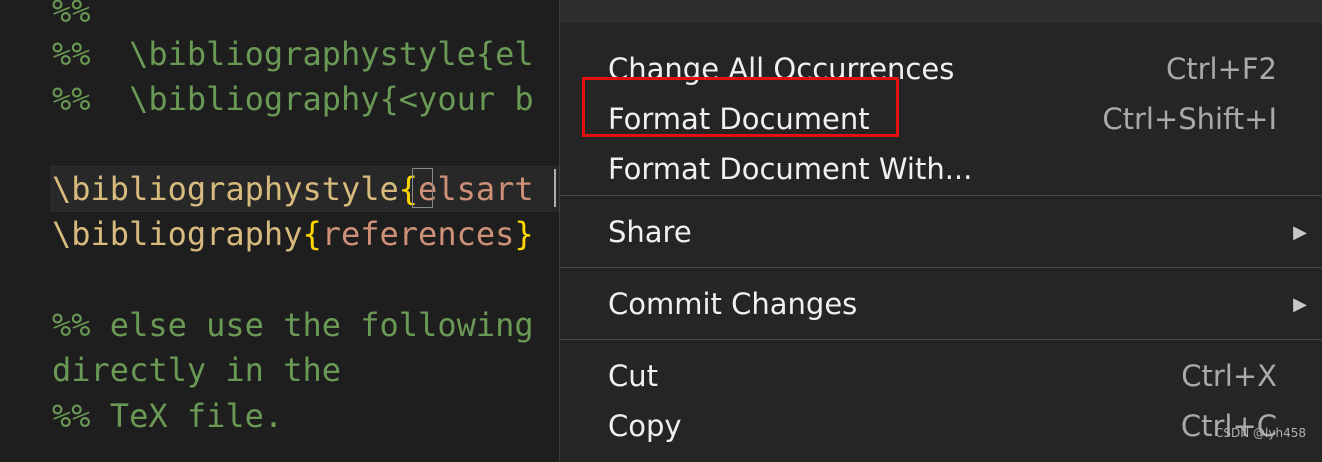  Describe the element at coordinates (1189, 119) in the screenshot. I see `menu-item-keybinding: Ctrl+Shift+I` at that location.